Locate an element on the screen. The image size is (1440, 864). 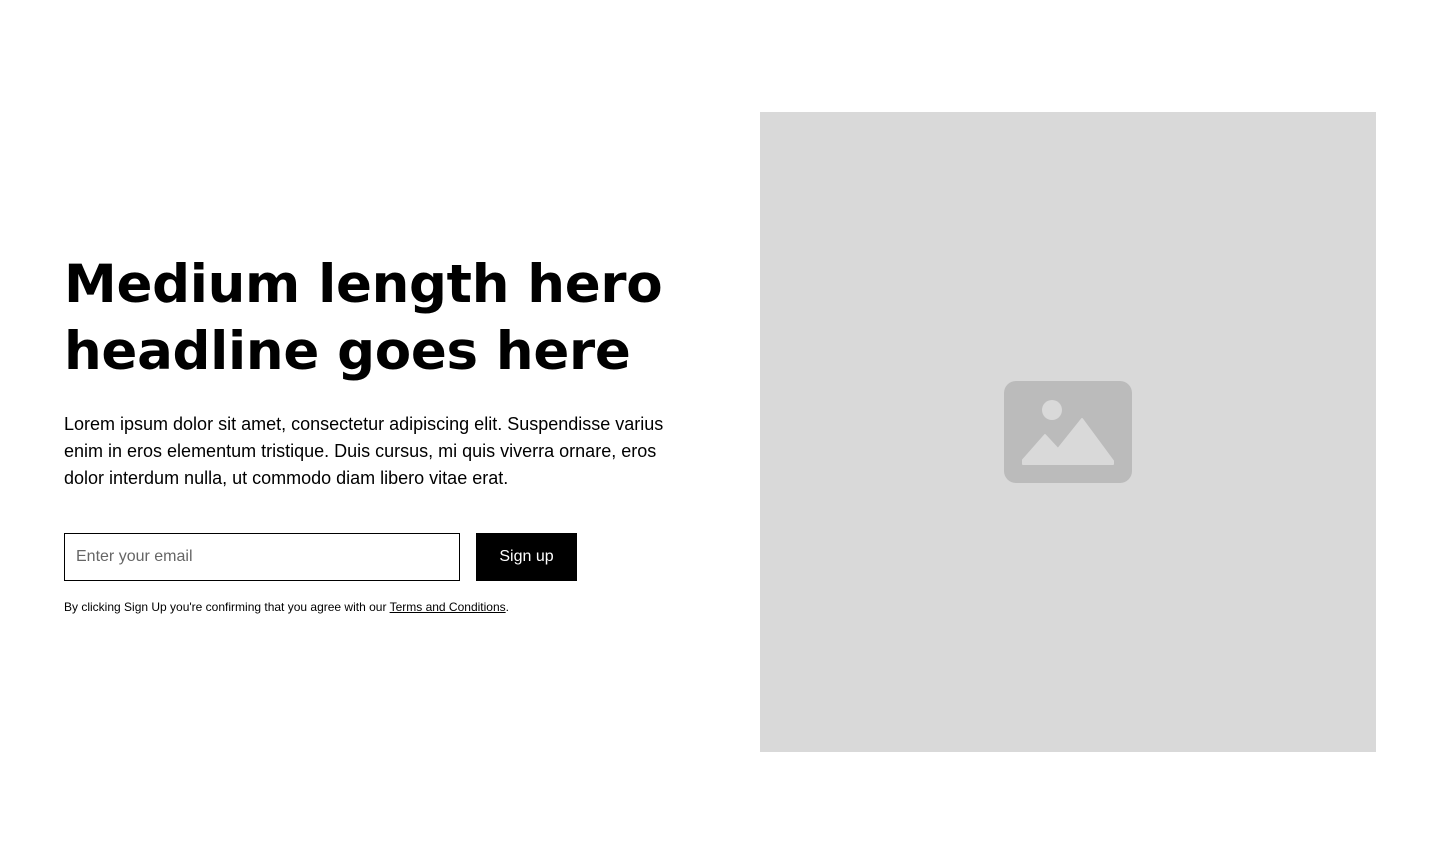
email-input is located at coordinates (262, 557).